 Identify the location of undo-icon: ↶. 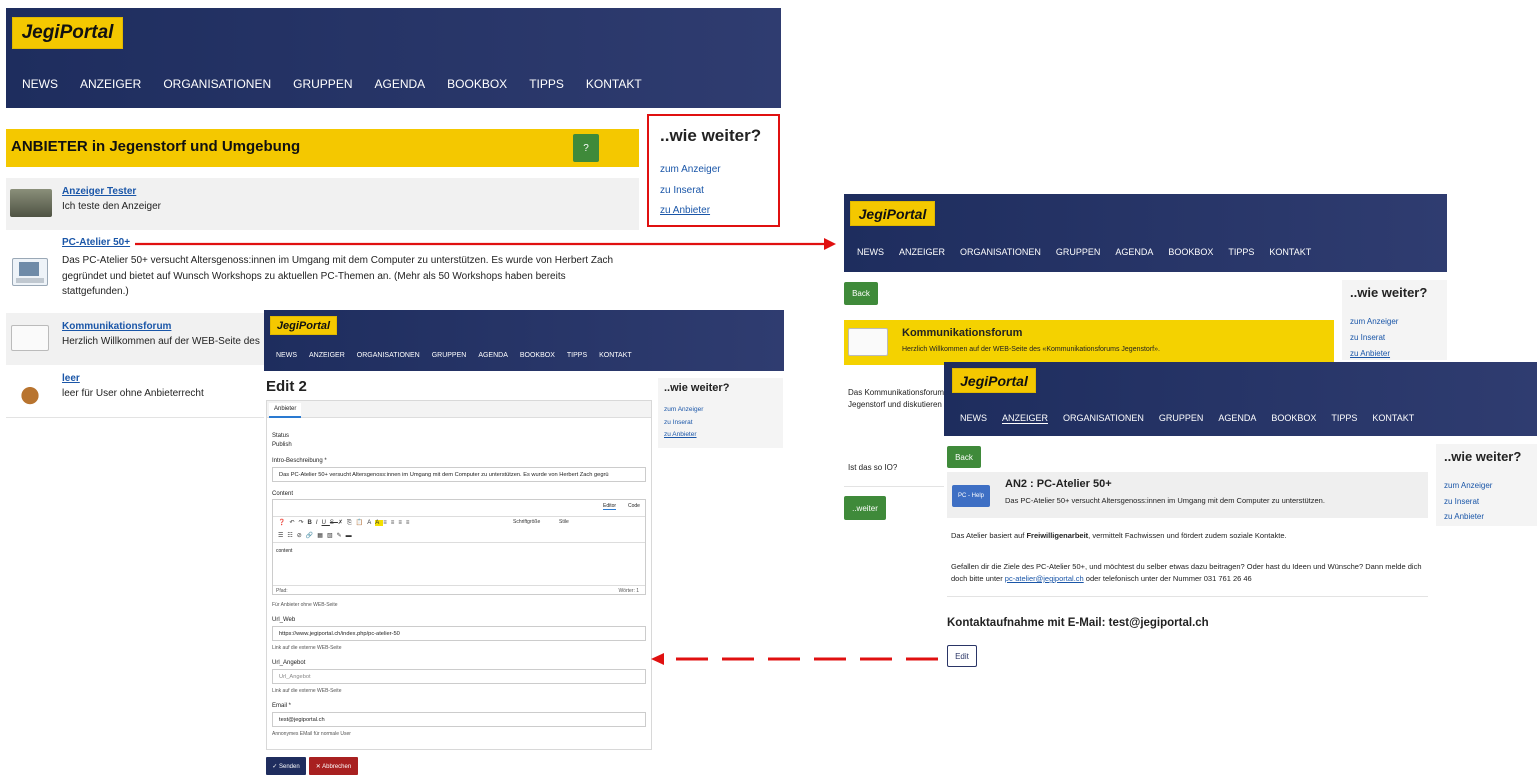
(293, 523).